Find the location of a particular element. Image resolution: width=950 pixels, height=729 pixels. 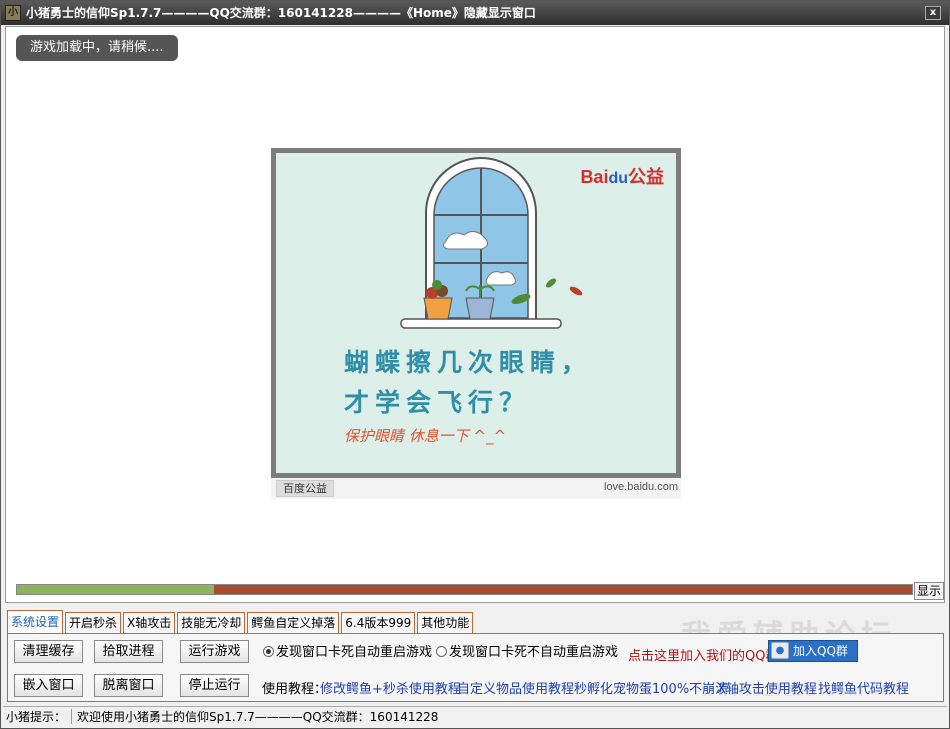

status-text: 欢迎使用小猪勇士的信仰Sp1.7.7————QQ交流群：160141228 is located at coordinates (258, 717).